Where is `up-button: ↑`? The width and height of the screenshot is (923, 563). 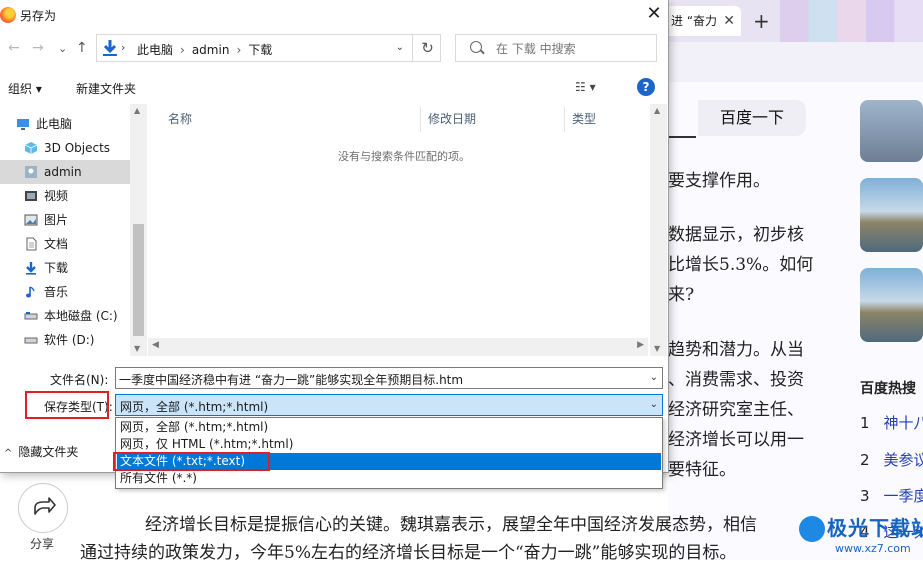 up-button: ↑ is located at coordinates (82, 48).